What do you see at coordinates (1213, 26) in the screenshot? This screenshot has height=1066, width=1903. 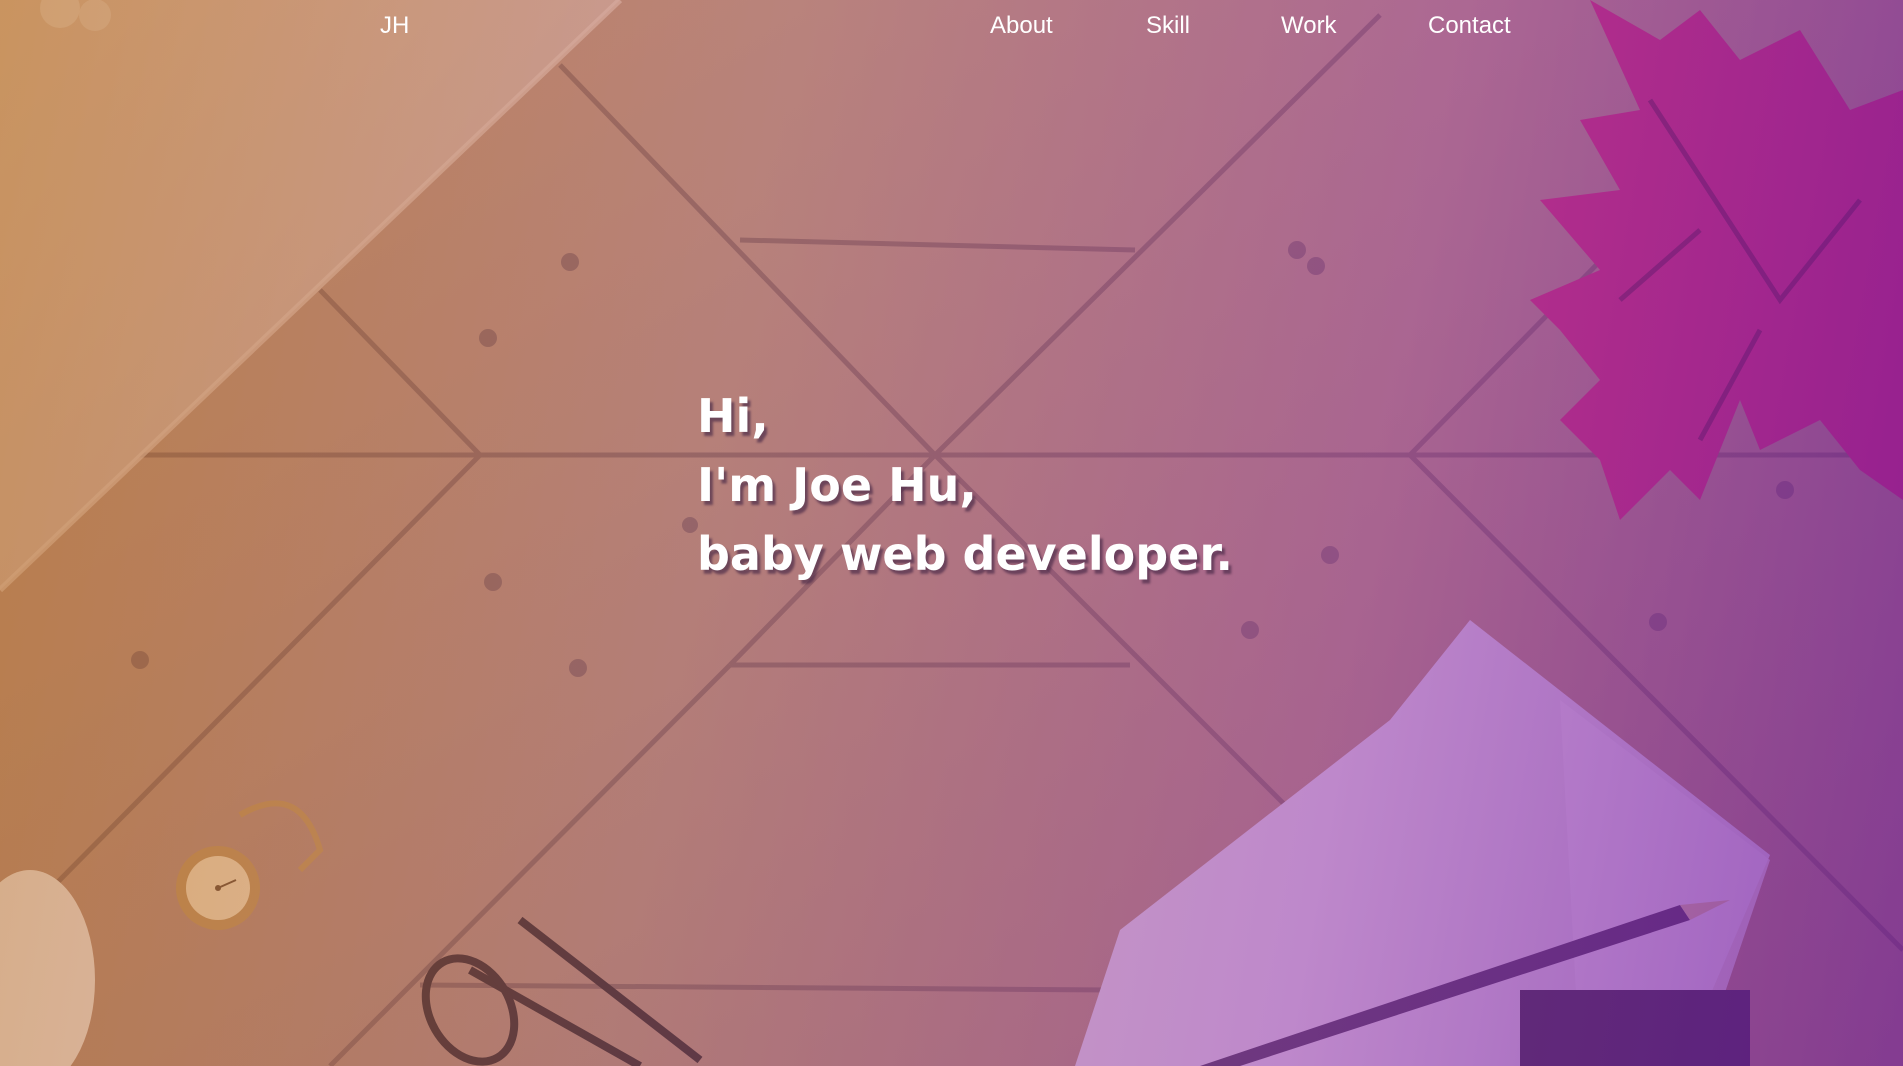 I see `nav-link-skill: Skill` at bounding box center [1213, 26].